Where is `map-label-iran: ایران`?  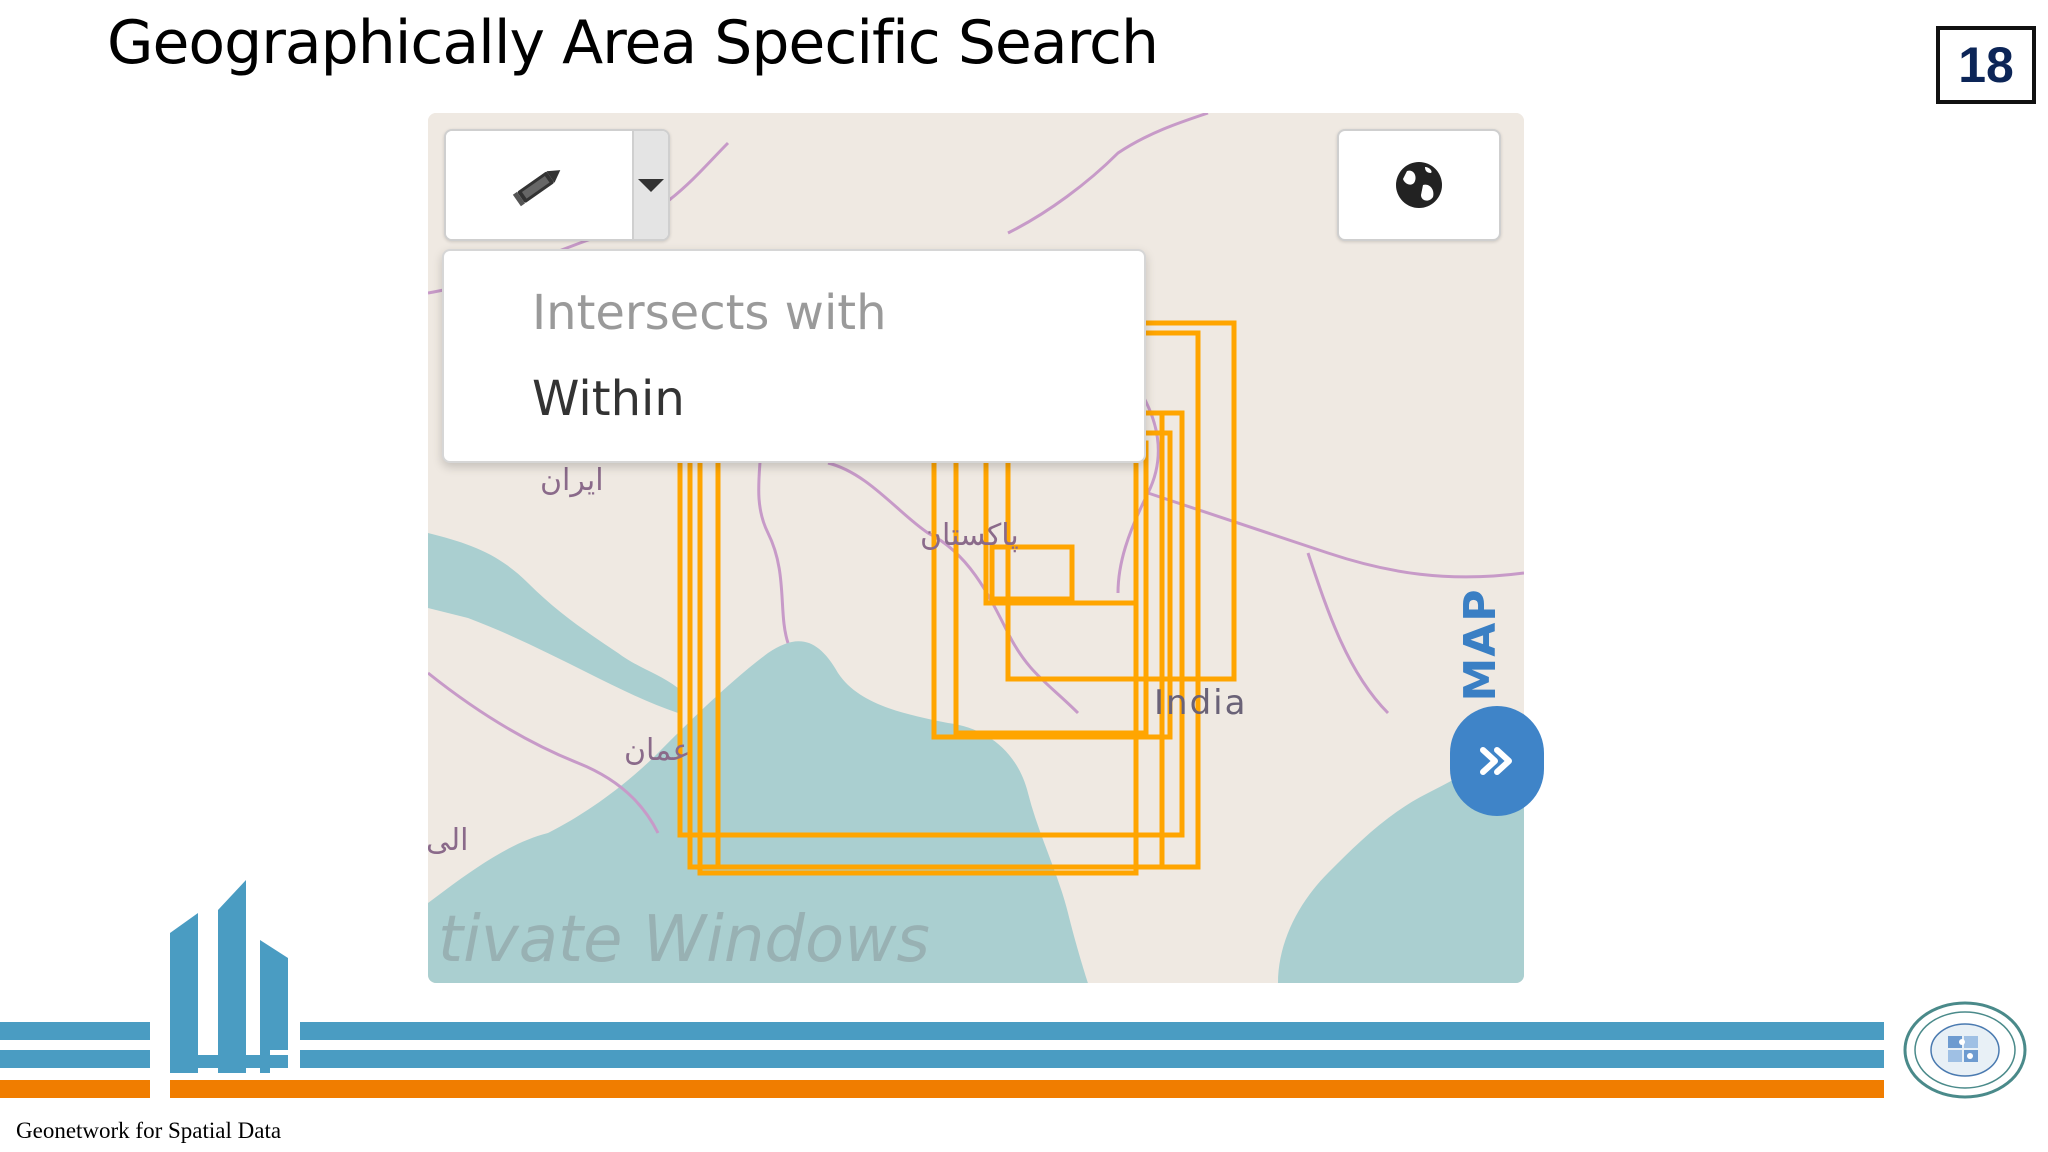 map-label-iran: ایران is located at coordinates (572, 480).